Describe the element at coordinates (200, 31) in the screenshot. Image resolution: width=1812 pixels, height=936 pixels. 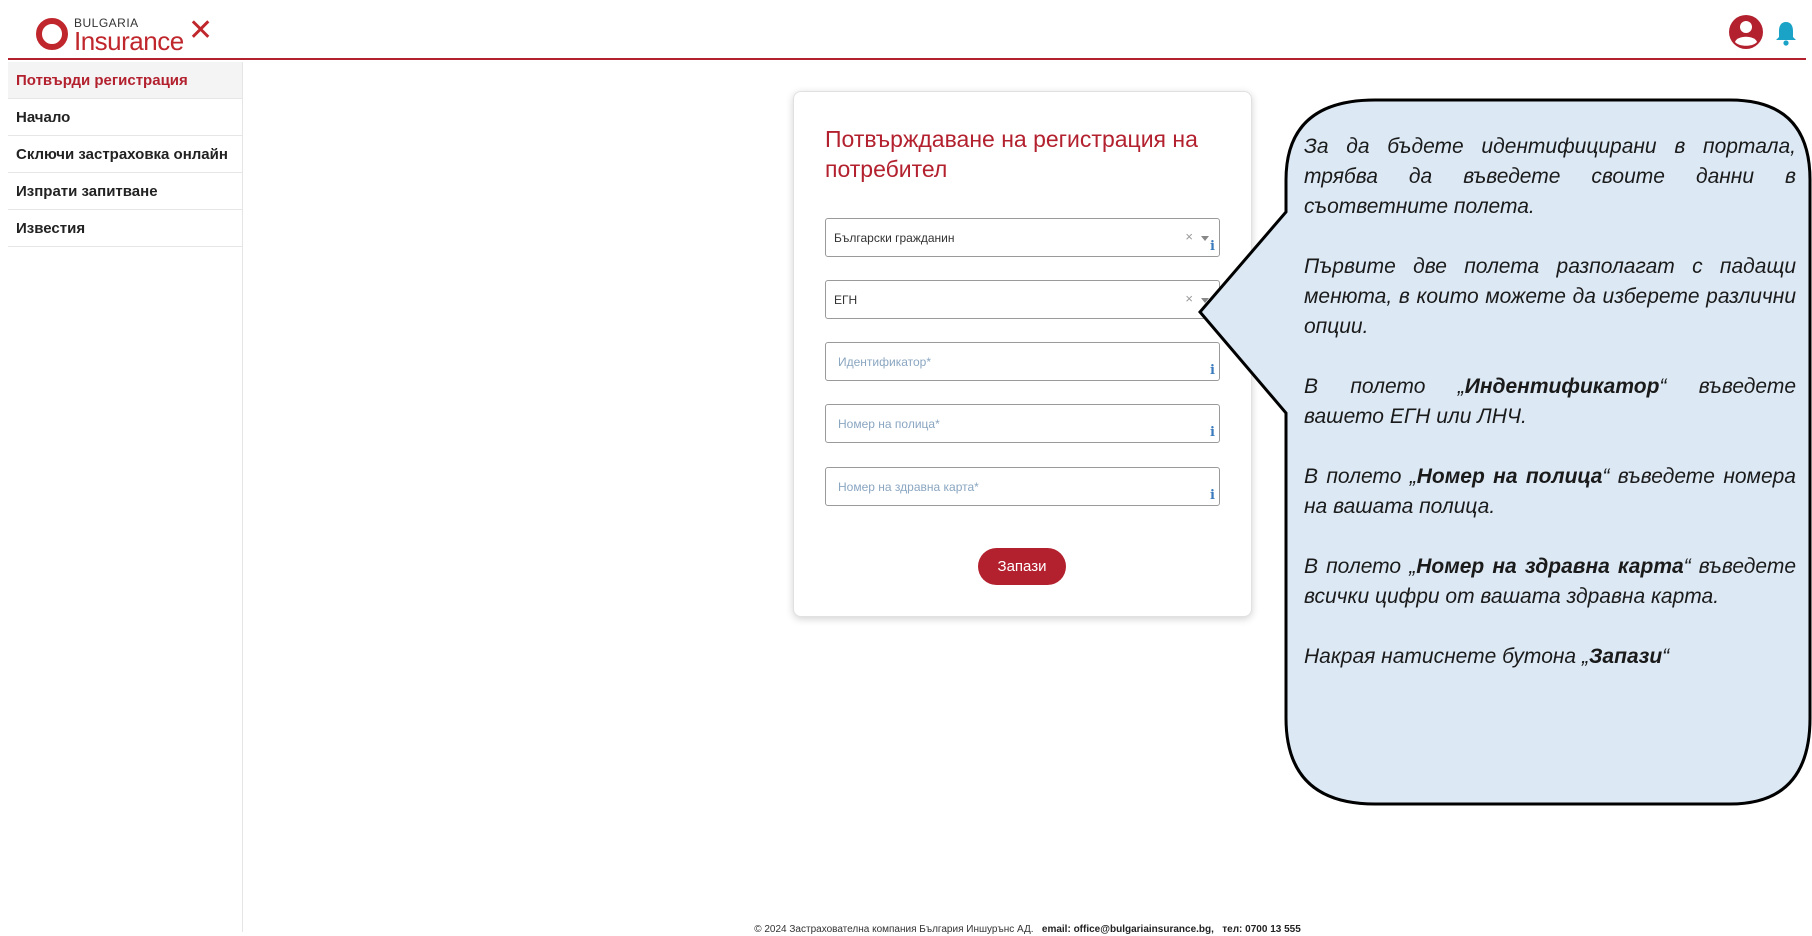
I see `close-menu-icon: ✕` at that location.